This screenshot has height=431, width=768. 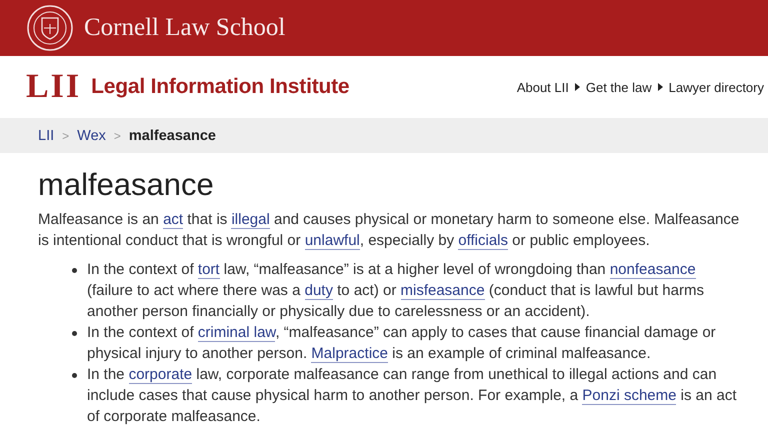 I want to click on seal-icon, so click(x=50, y=28).